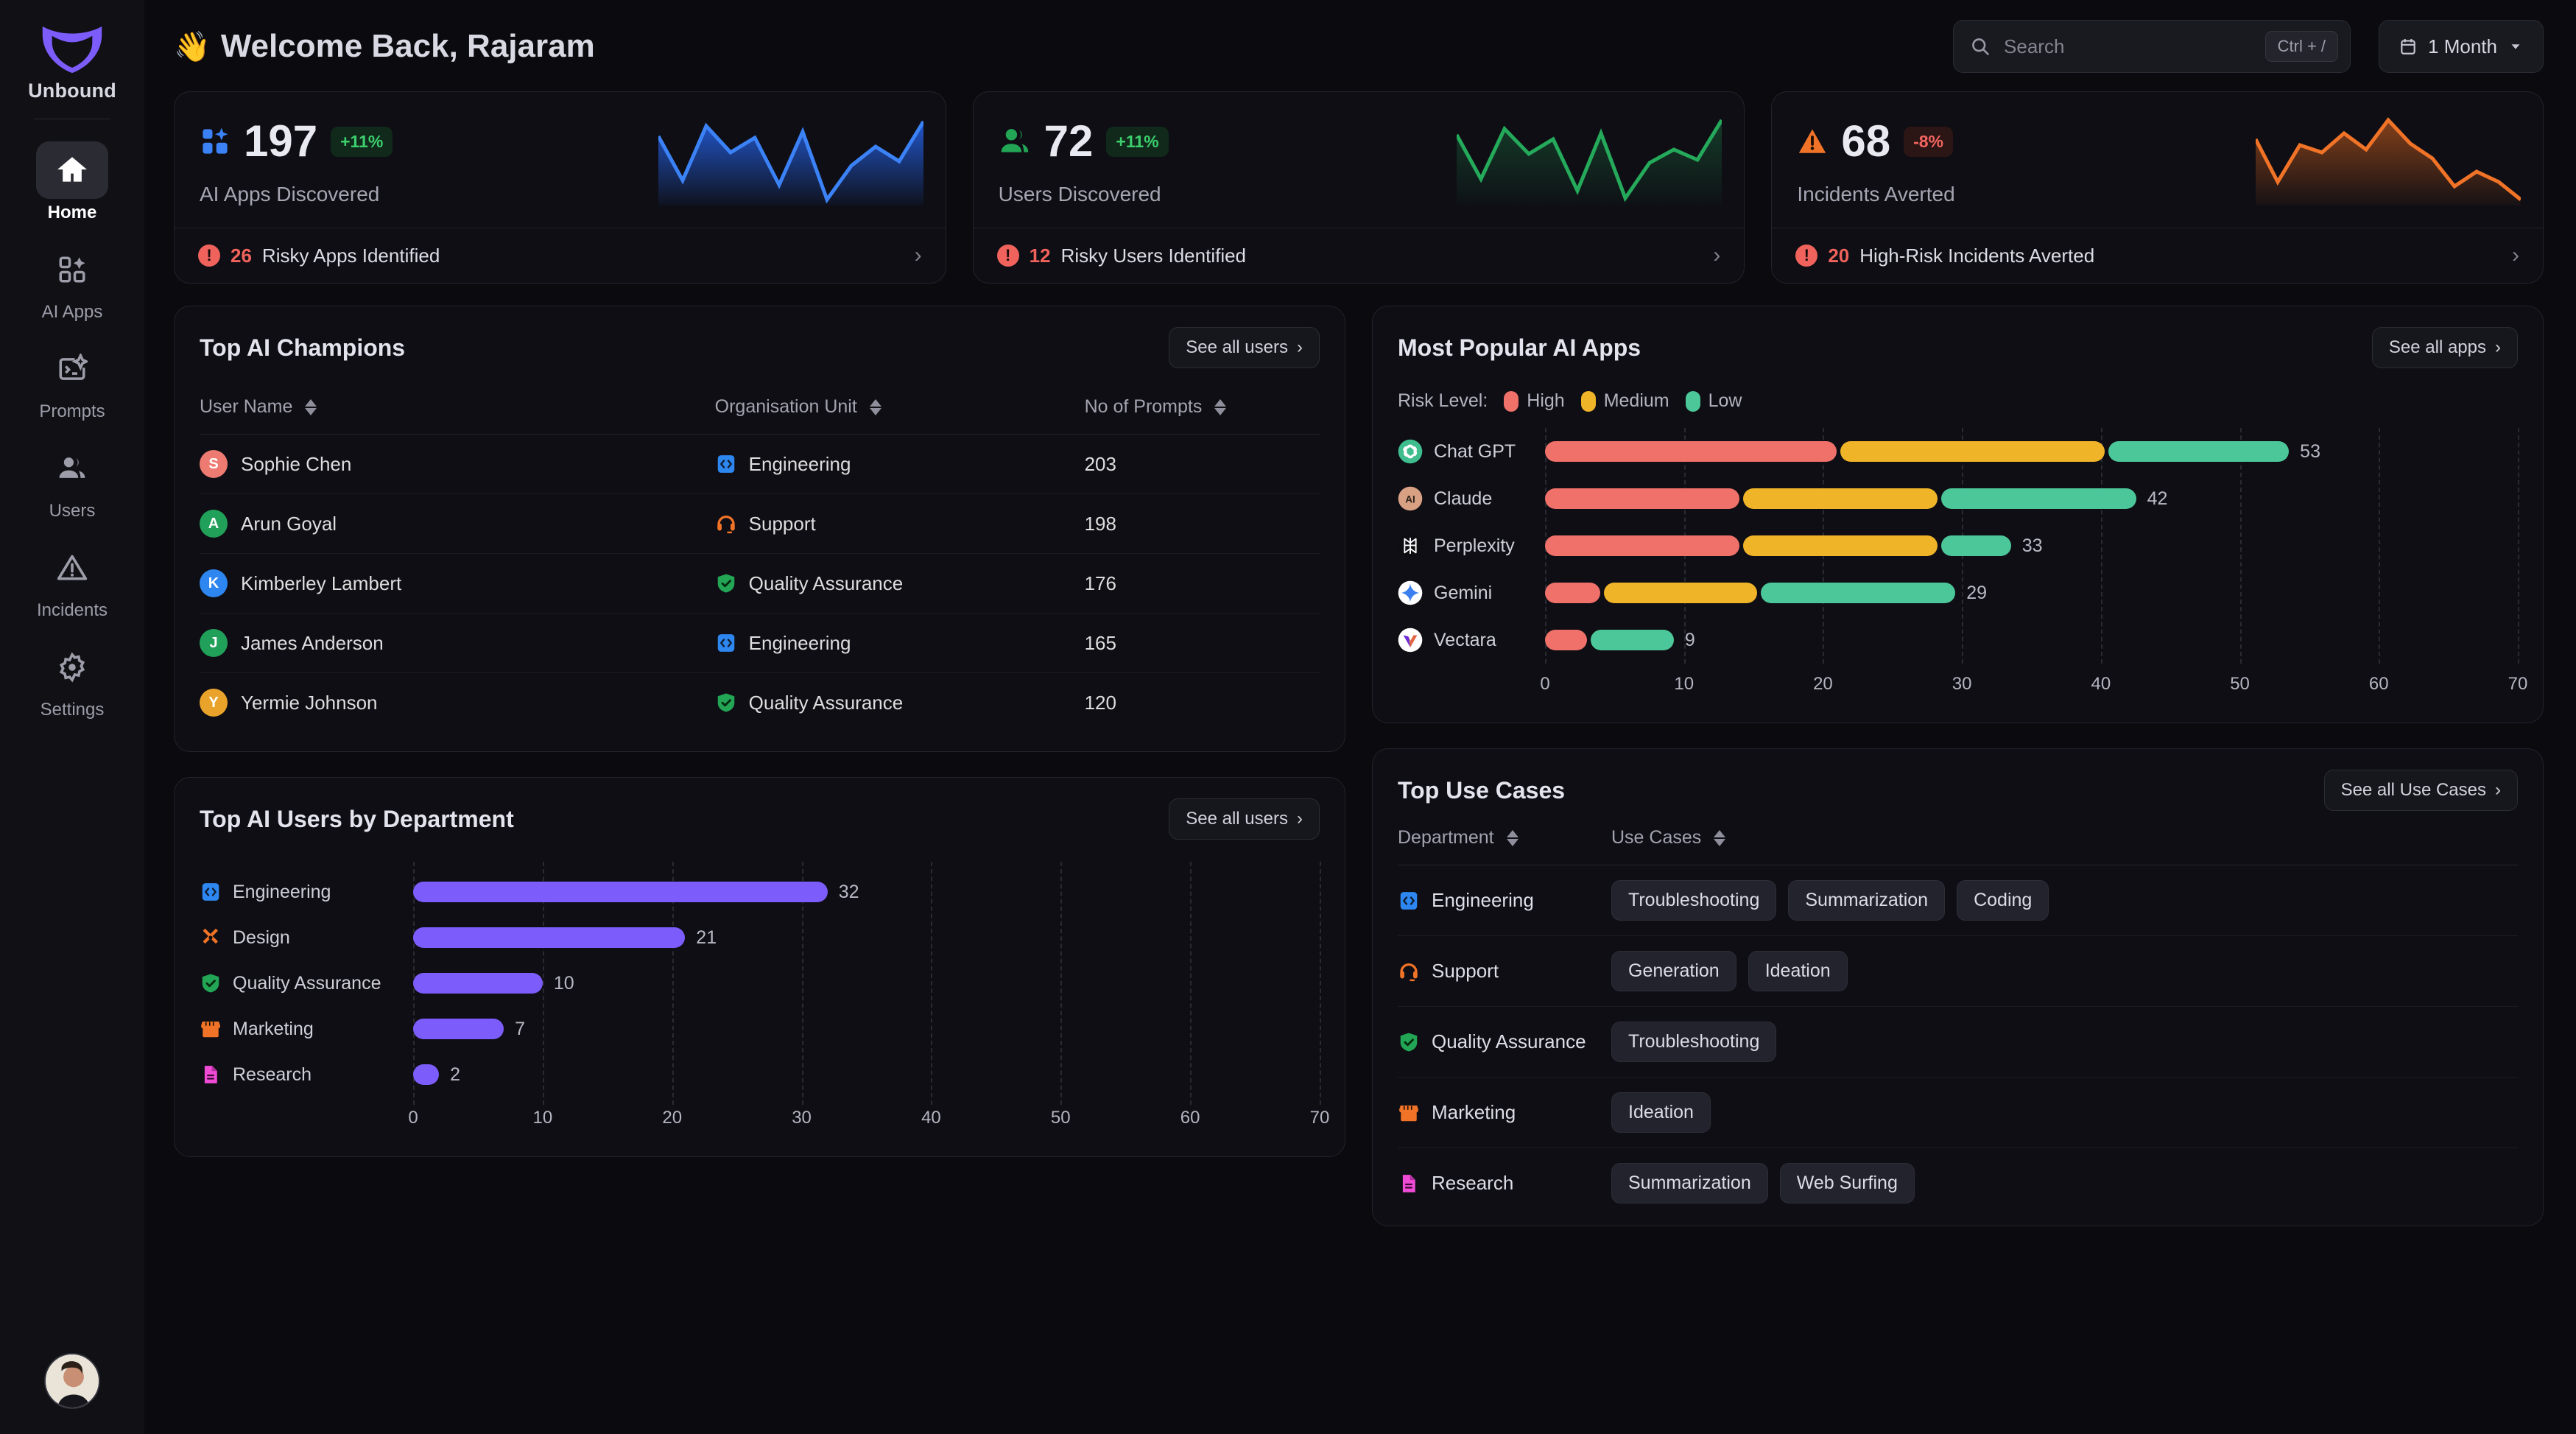 The image size is (2576, 1434). Describe the element at coordinates (2199, 451) in the screenshot. I see `bar-segment-low` at that location.